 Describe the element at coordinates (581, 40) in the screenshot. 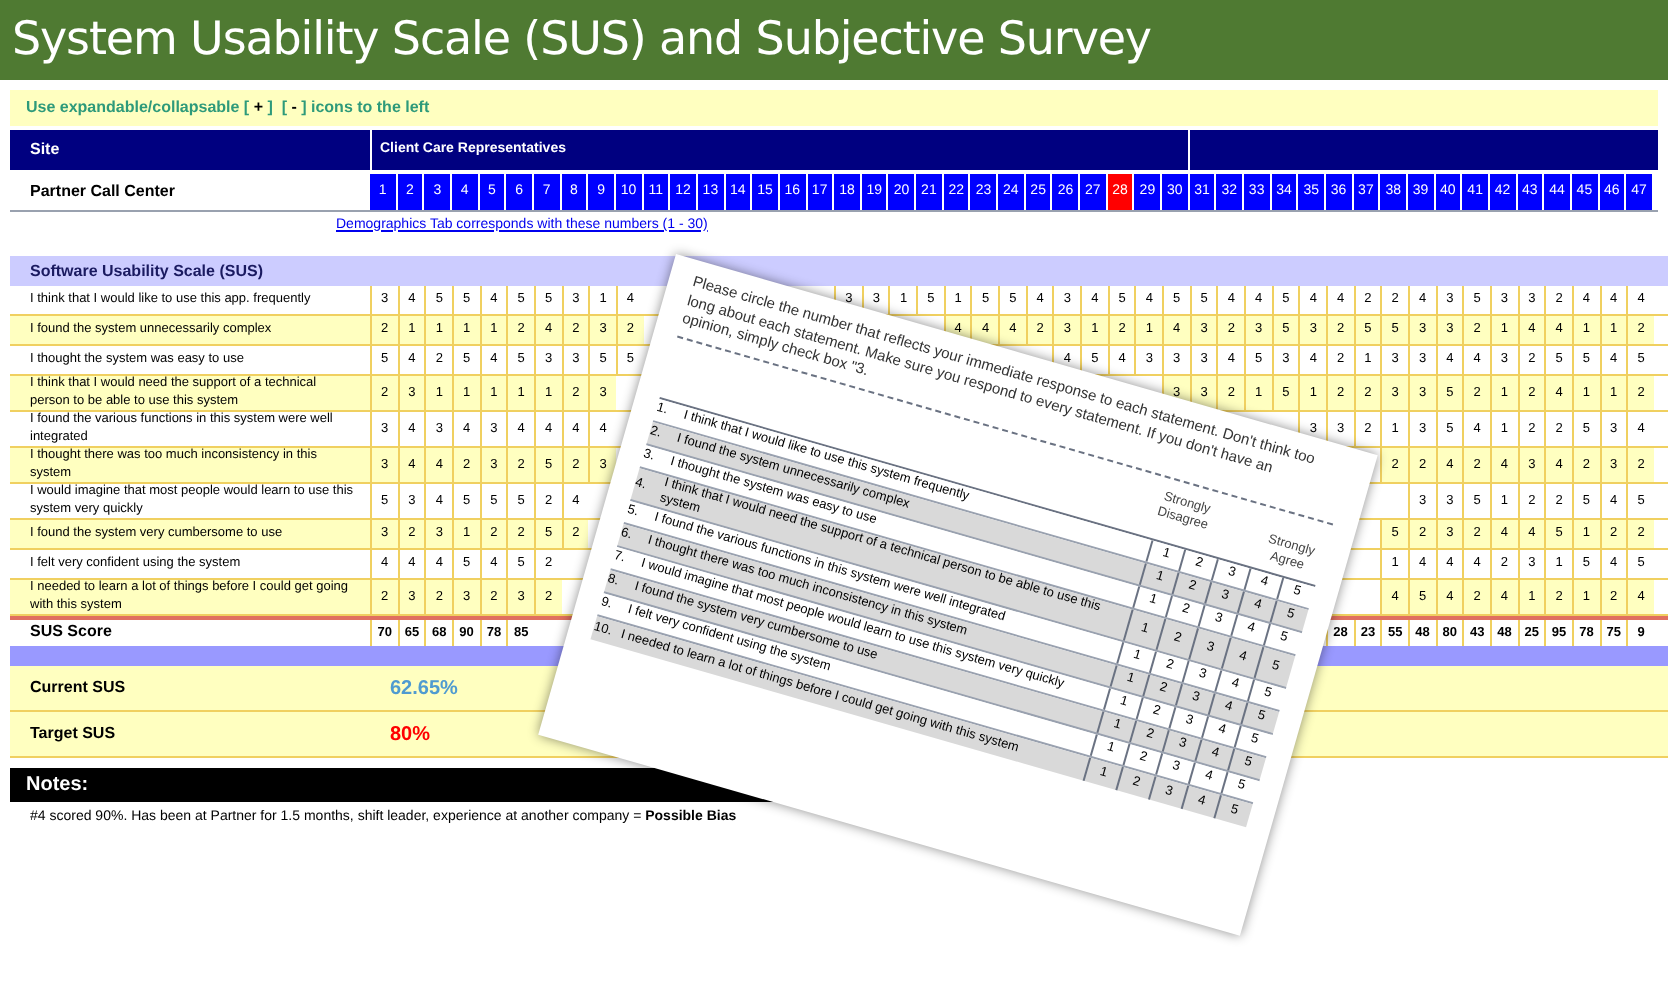

I see `page-title: System Usability Scale (SUS) and Subjective Survey` at that location.